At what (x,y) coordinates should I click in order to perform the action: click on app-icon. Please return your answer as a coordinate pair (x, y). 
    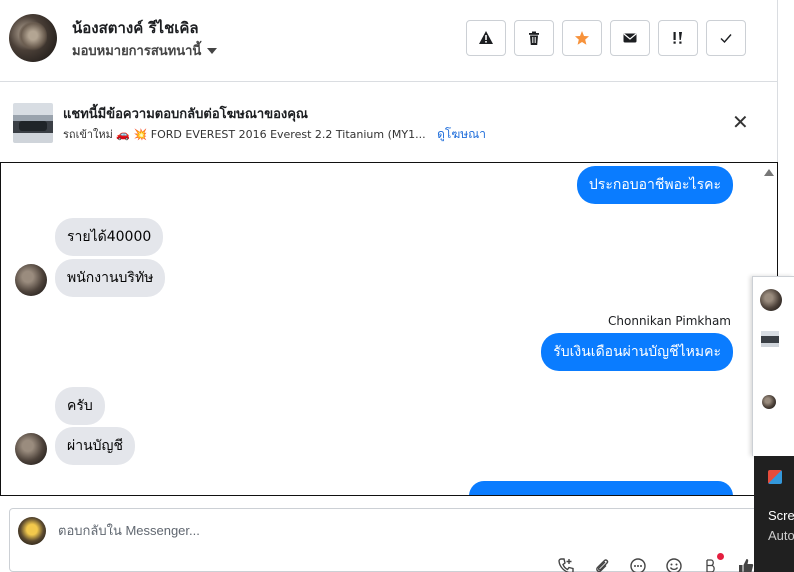
    Looking at the image, I should click on (775, 477).